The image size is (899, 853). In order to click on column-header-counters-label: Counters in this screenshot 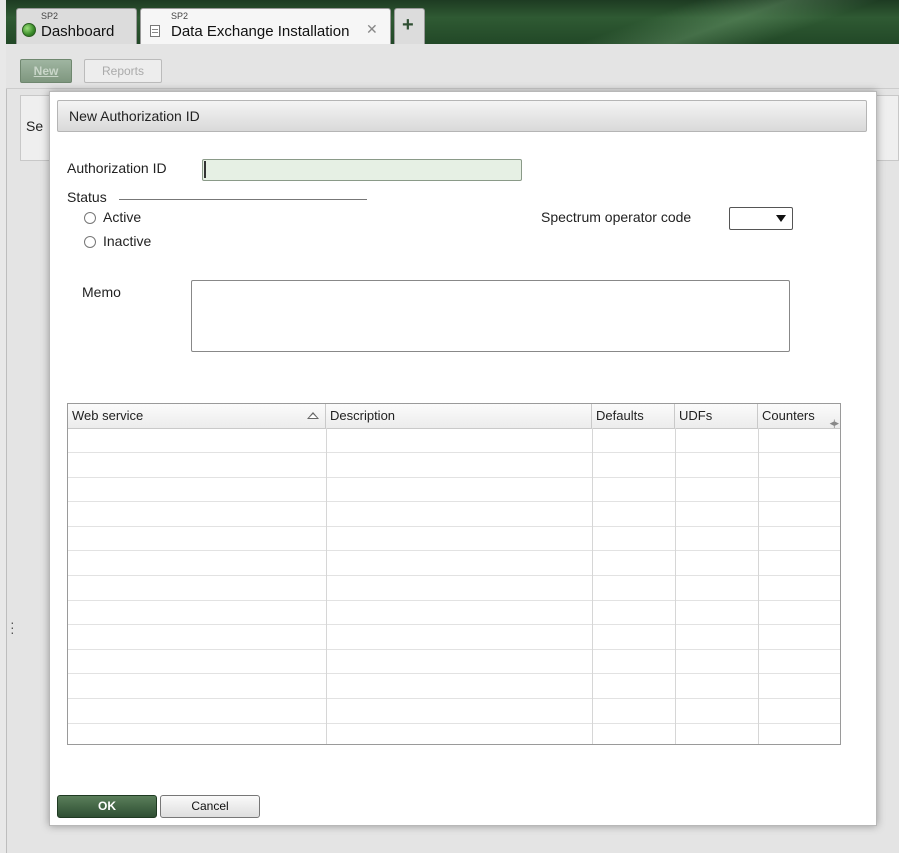, I will do `click(788, 415)`.